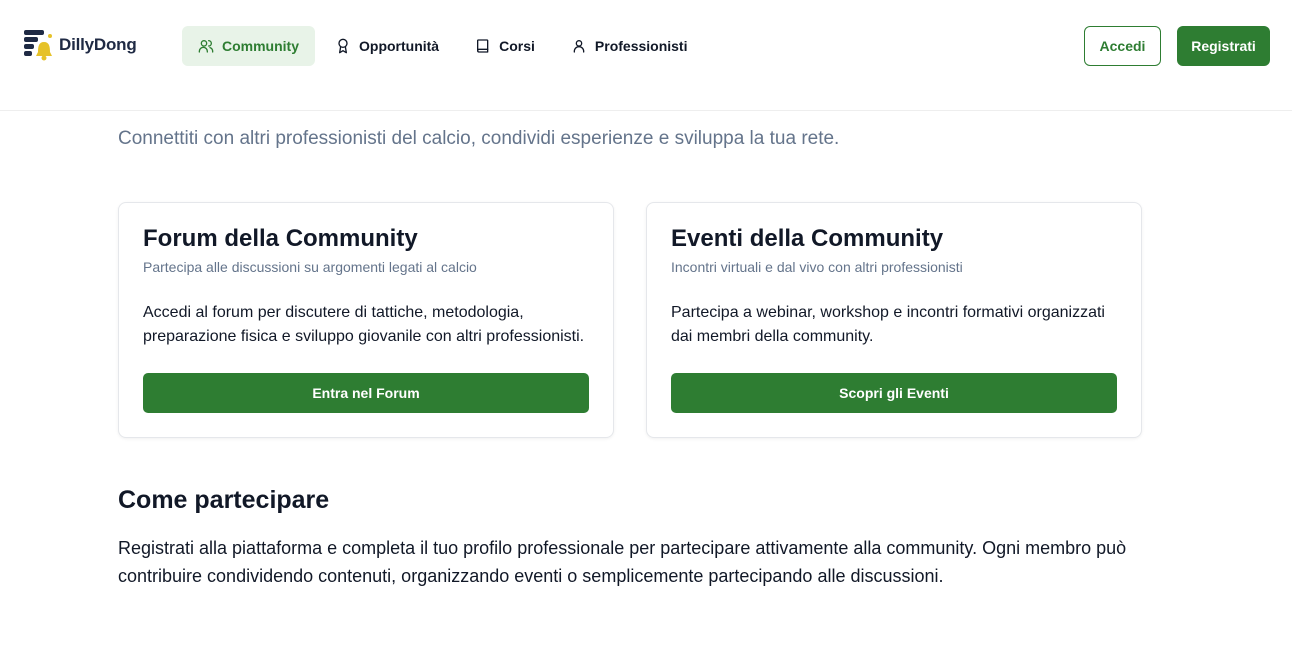 Image resolution: width=1292 pixels, height=659 pixels. What do you see at coordinates (399, 46) in the screenshot?
I see `nav-item-label: Opportunità` at bounding box center [399, 46].